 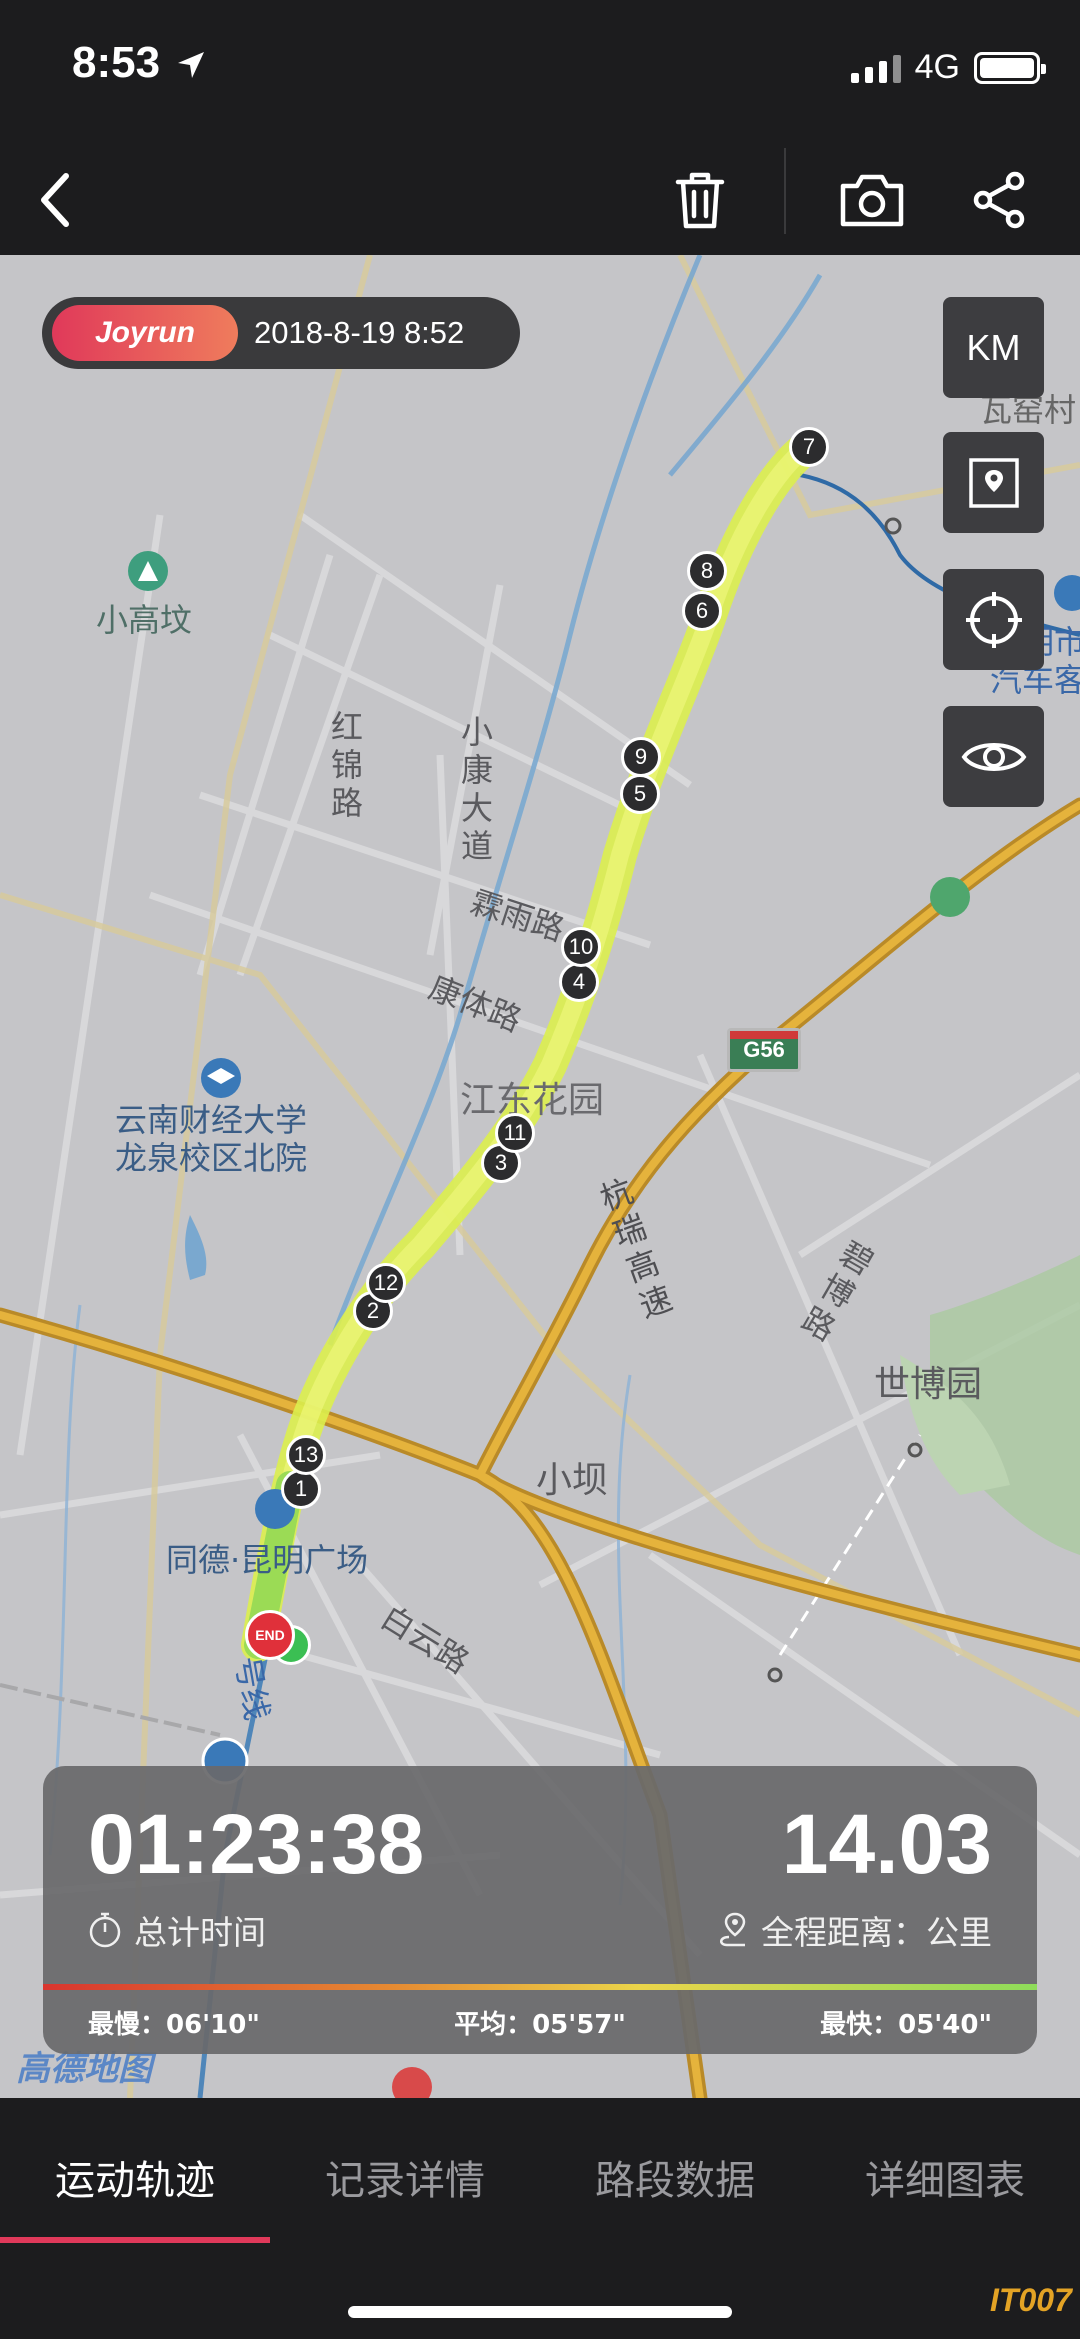 I want to click on distance-value: 14.03, so click(x=886, y=1844).